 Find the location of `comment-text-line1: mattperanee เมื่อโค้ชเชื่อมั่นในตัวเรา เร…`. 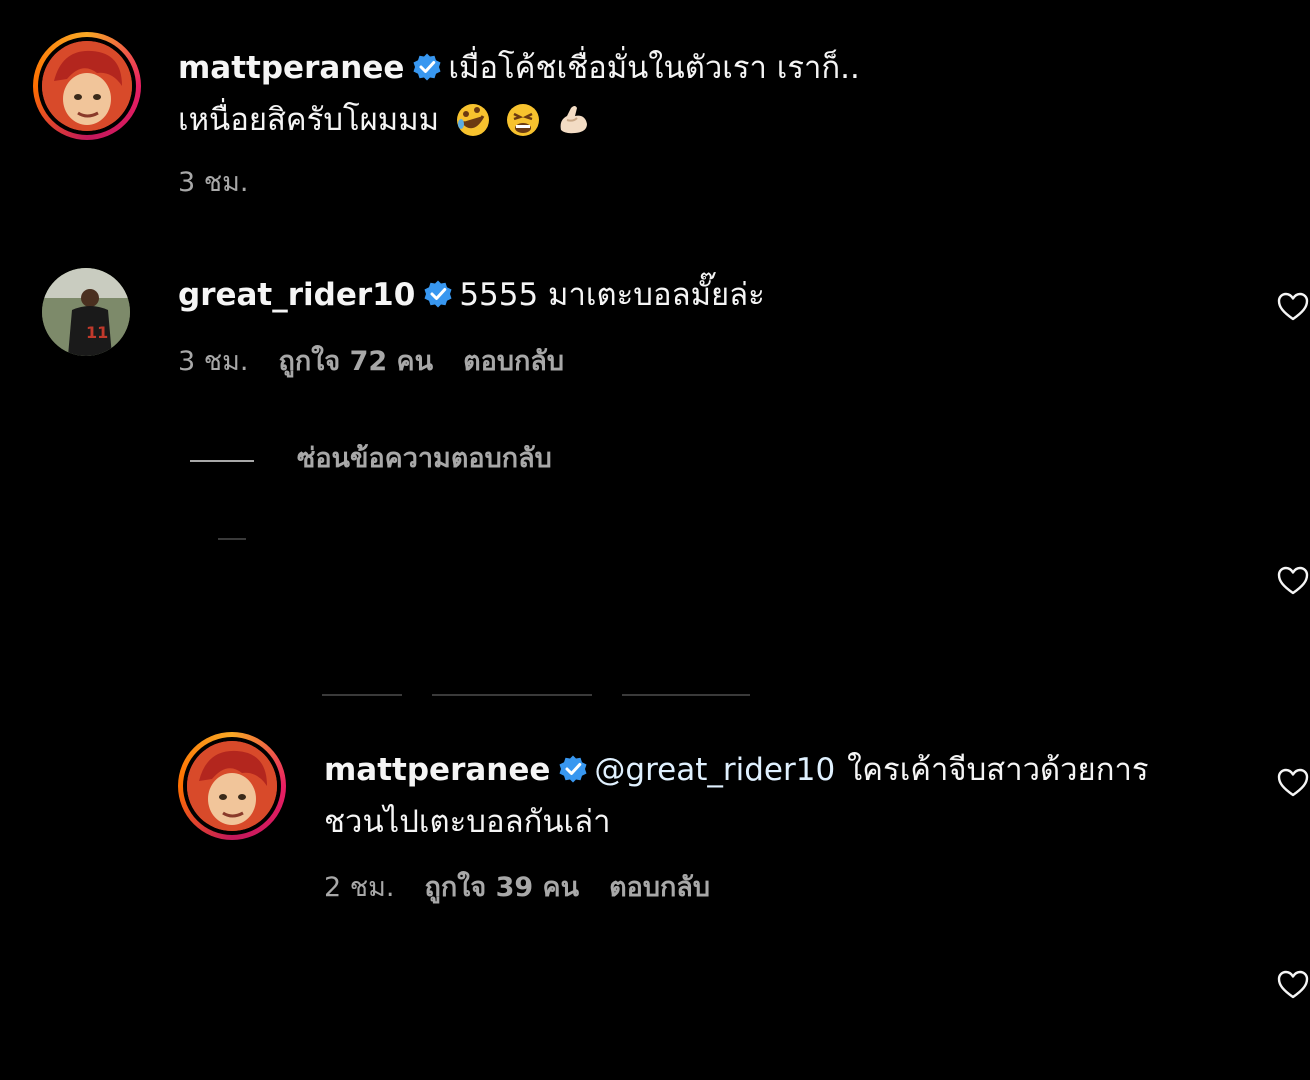

comment-text-line1: mattperanee เมื่อโค้ชเชื่อมั่นในตัวเรา เร… is located at coordinates (519, 68).